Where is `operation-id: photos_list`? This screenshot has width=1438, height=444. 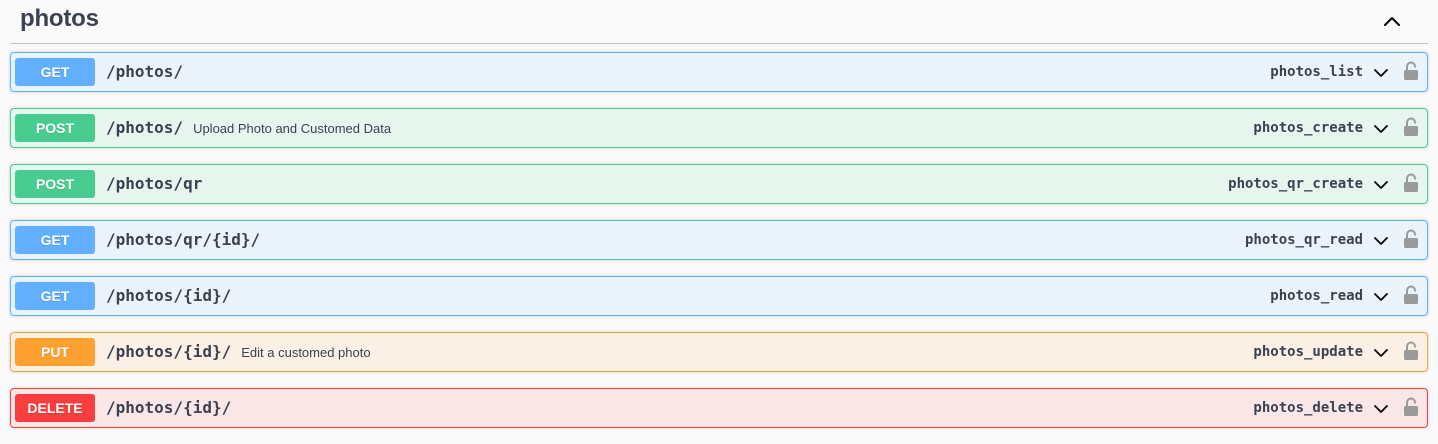 operation-id: photos_list is located at coordinates (1316, 72).